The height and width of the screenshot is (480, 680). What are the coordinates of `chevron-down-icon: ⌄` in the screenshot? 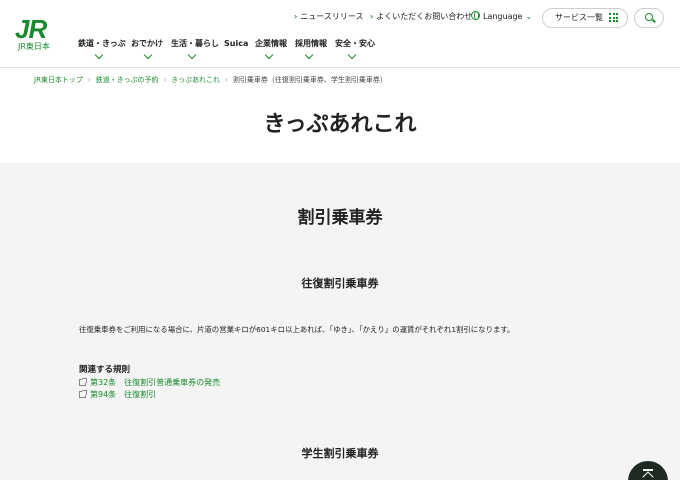 It's located at (529, 16).